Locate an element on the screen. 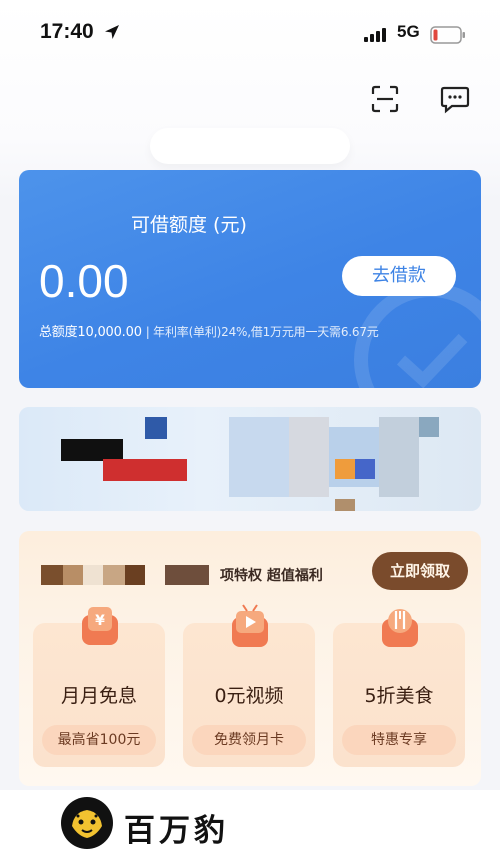  interest-rate-text: 年利率(单利)24%,借1万元用一天需6.67元 is located at coordinates (266, 332).